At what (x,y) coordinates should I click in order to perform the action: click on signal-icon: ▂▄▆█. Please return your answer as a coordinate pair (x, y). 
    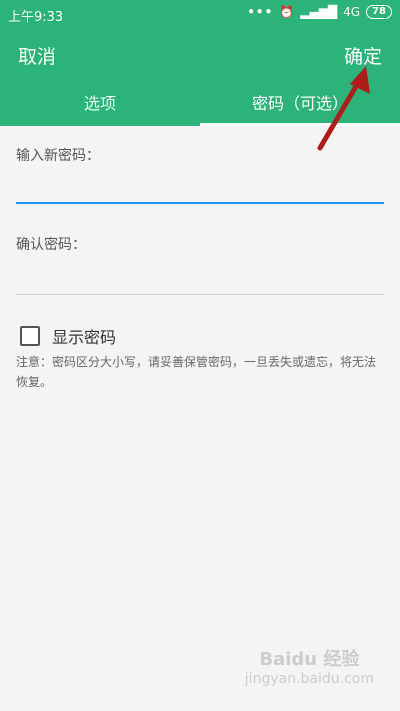
    Looking at the image, I should click on (319, 12).